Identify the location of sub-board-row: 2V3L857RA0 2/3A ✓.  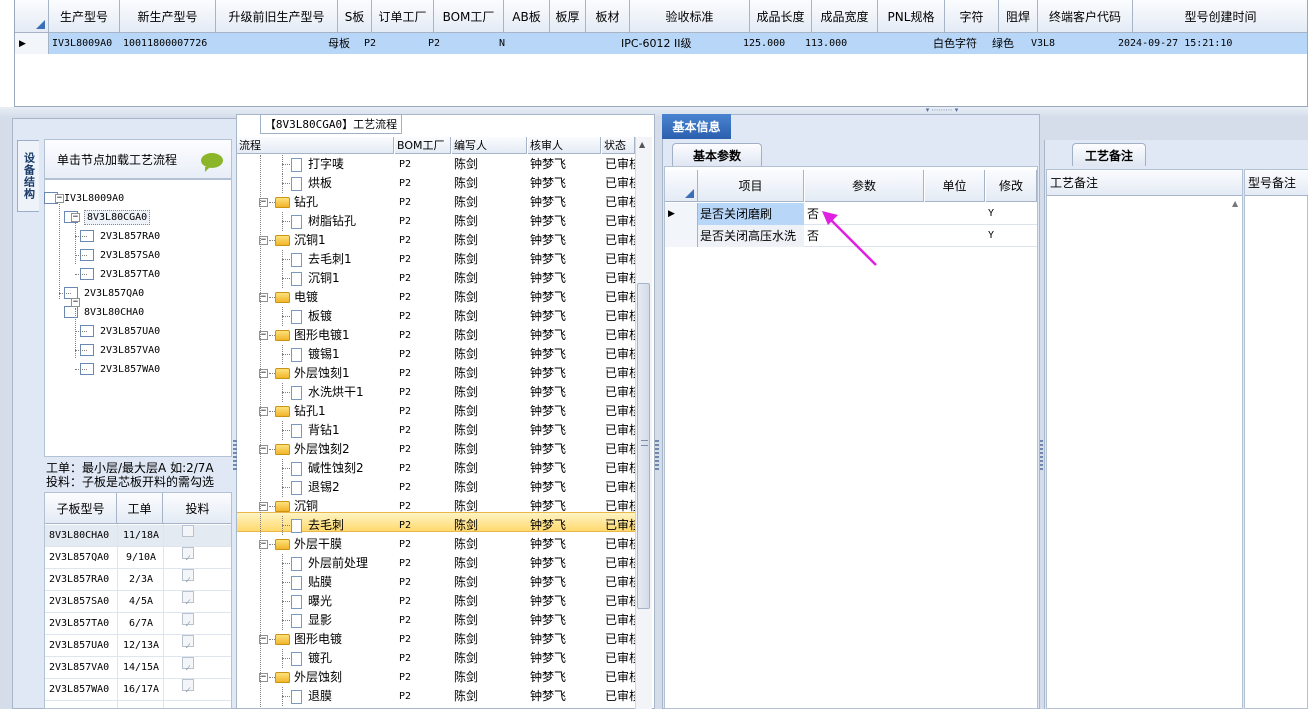
(138, 580).